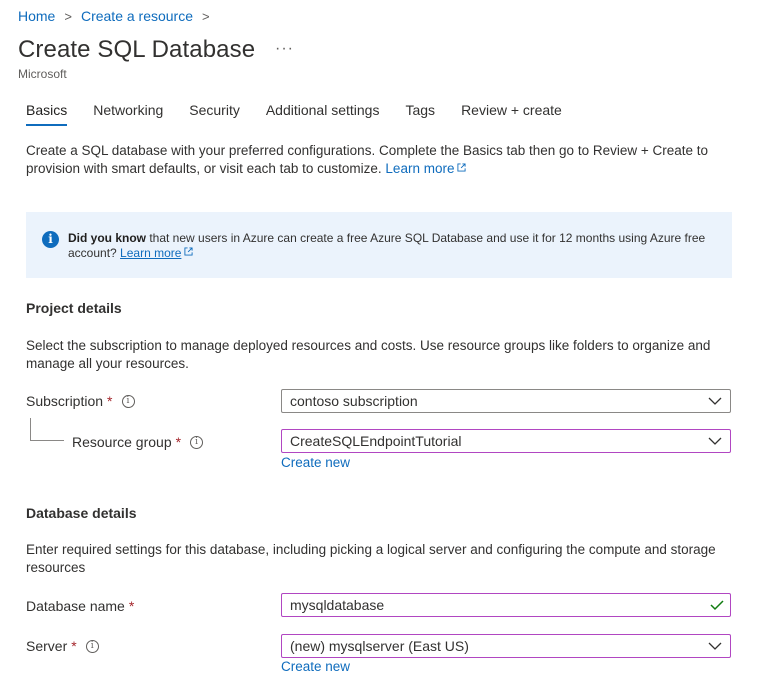 The width and height of the screenshot is (765, 687). What do you see at coordinates (323, 113) in the screenshot?
I see `tab-additional-settings: Additional settings` at bounding box center [323, 113].